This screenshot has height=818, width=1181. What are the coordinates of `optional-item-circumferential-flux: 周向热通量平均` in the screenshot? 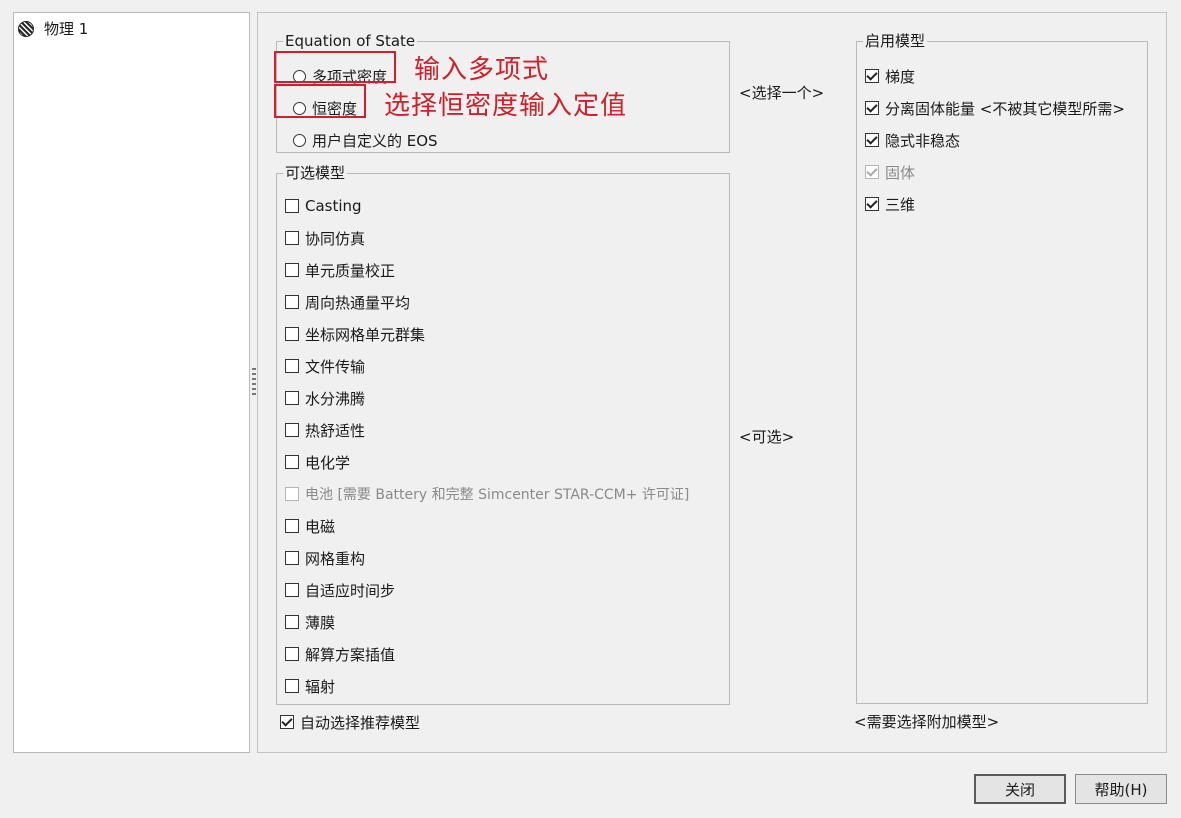 It's located at (347, 302).